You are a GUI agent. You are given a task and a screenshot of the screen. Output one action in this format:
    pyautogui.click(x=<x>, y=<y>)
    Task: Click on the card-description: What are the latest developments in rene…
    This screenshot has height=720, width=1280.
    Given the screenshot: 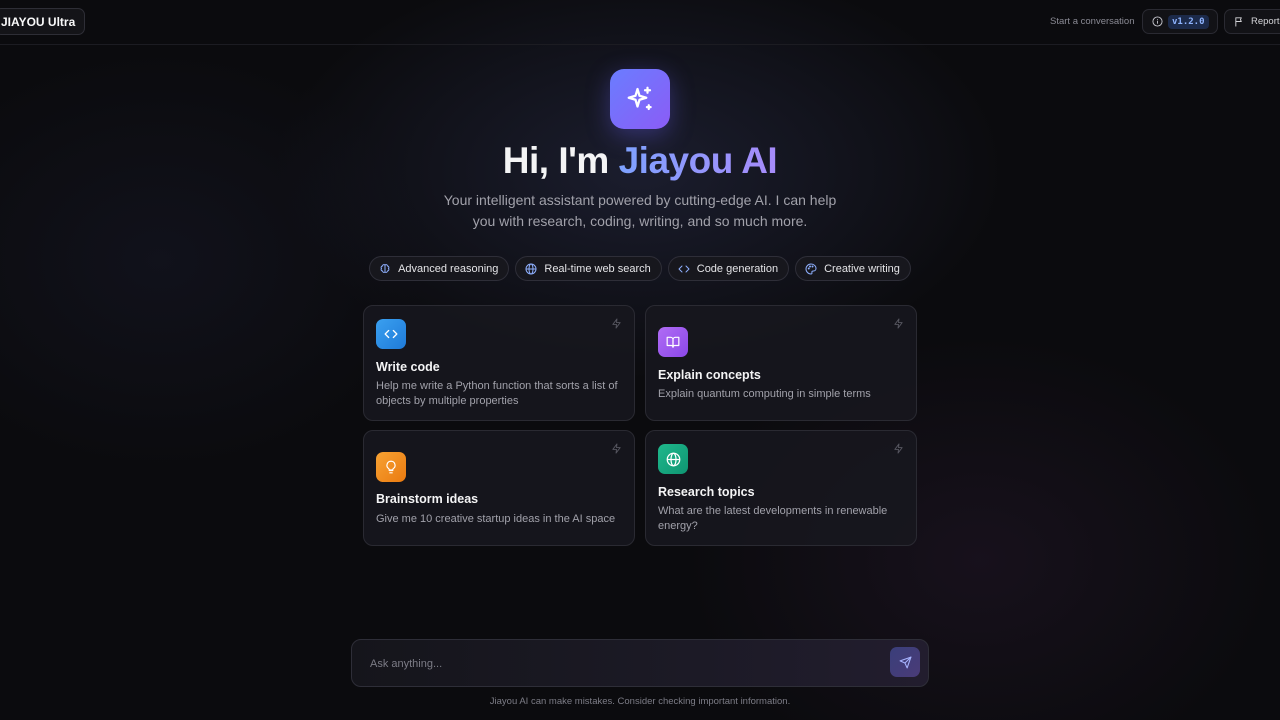 What is the action you would take?
    pyautogui.click(x=773, y=518)
    